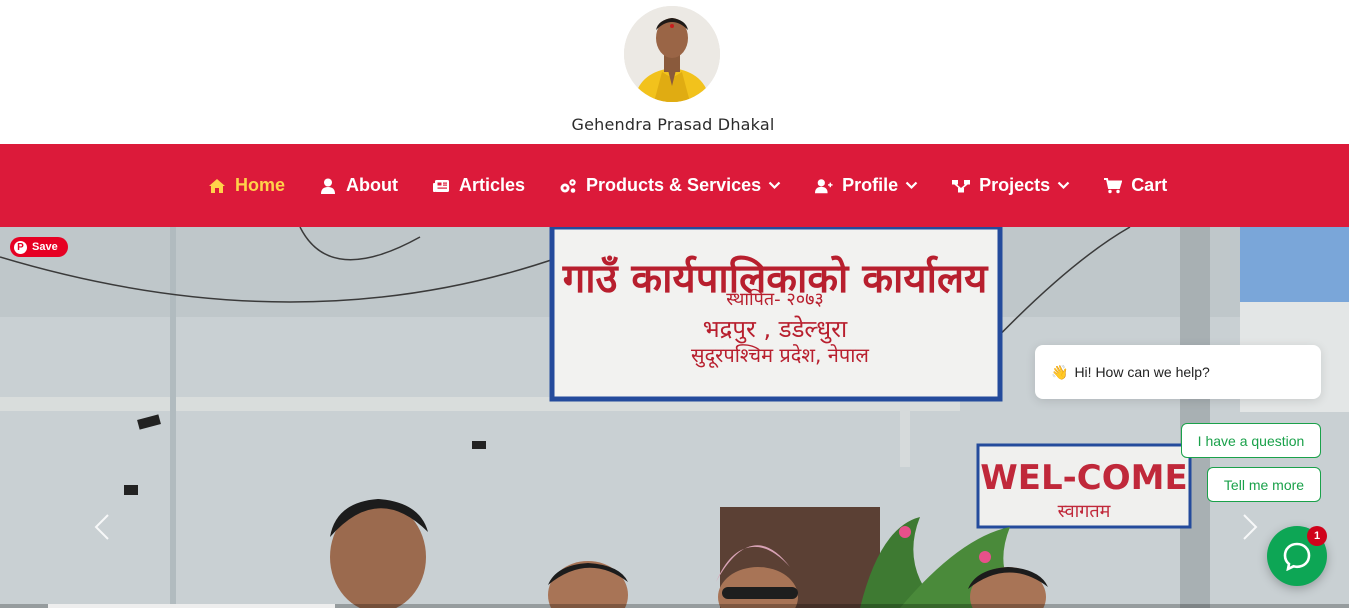 This screenshot has height=608, width=1349. I want to click on newspaper-icon, so click(441, 186).